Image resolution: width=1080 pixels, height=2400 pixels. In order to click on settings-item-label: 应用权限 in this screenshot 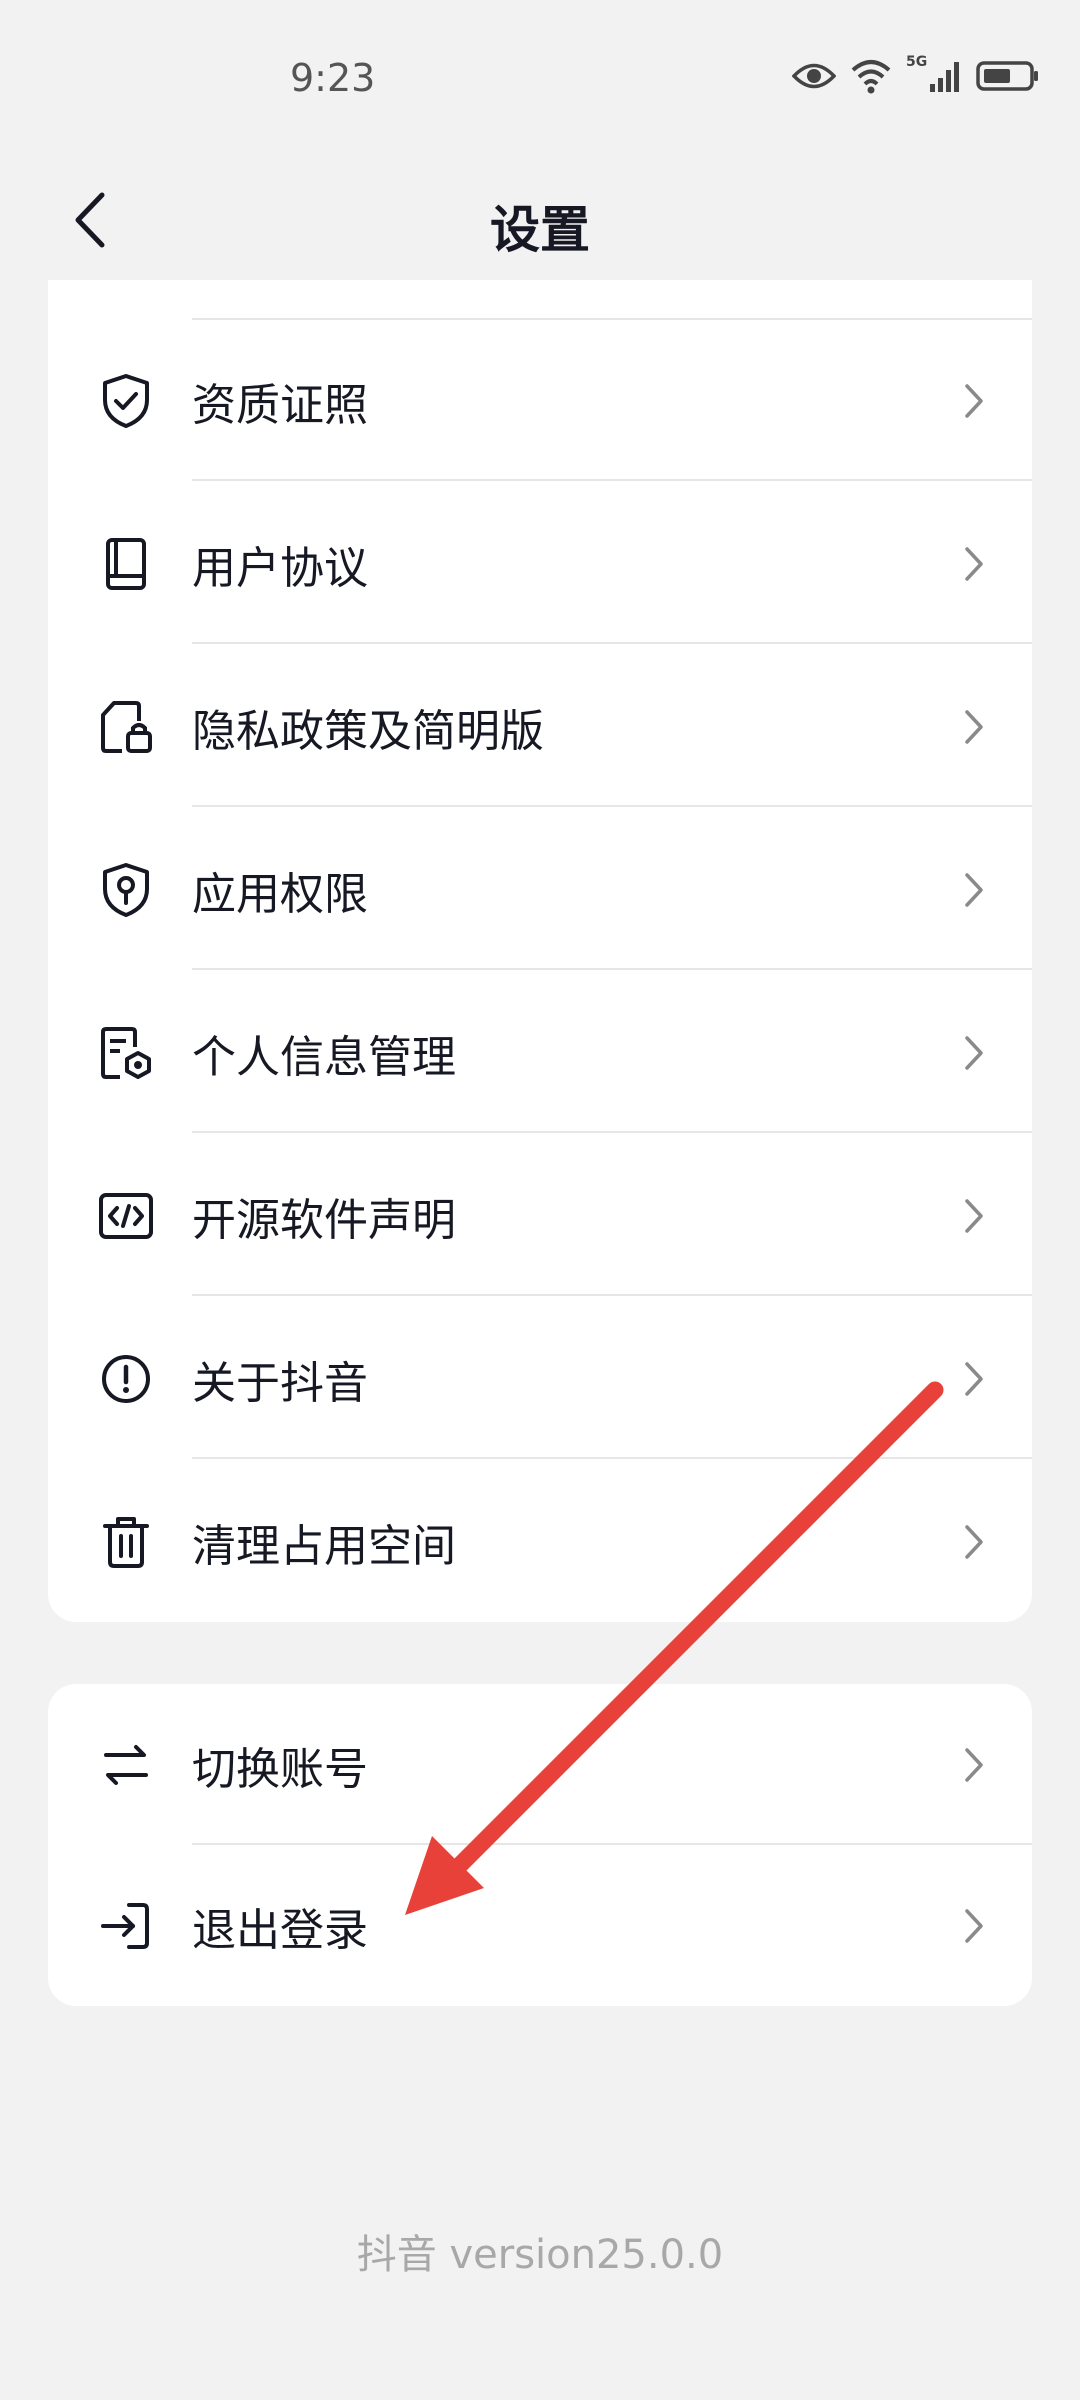, I will do `click(280, 894)`.